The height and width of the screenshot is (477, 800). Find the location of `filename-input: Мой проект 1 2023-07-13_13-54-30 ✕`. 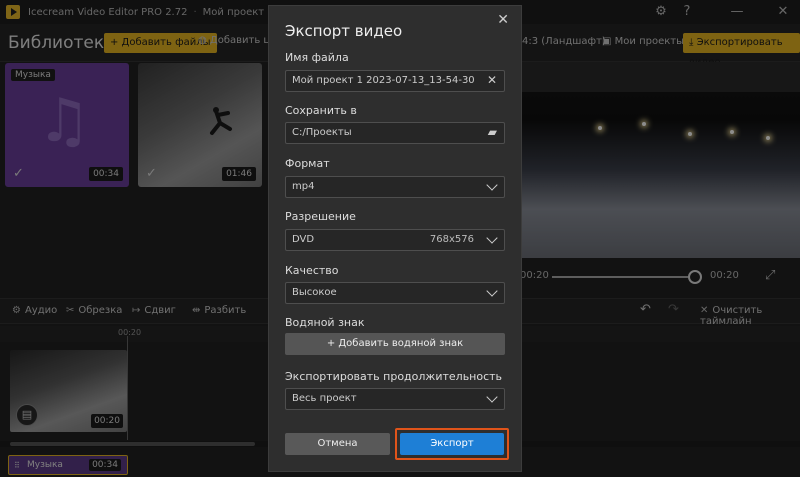

filename-input: Мой проект 1 2023-07-13_13-54-30 ✕ is located at coordinates (395, 81).